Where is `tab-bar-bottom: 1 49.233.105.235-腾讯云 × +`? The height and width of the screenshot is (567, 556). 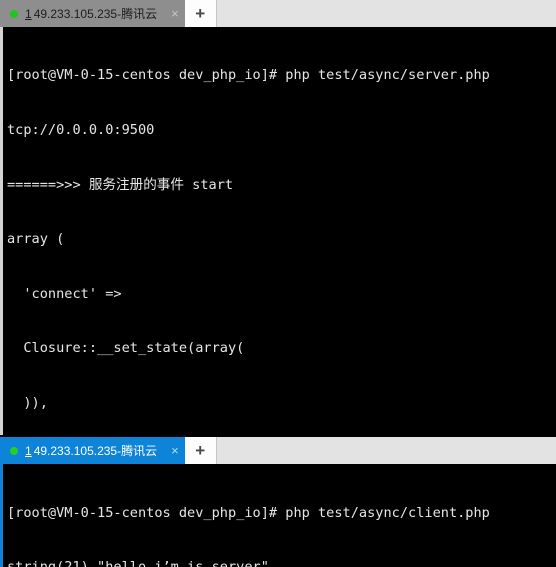 tab-bar-bottom: 1 49.233.105.235-腾讯云 × + is located at coordinates (278, 451).